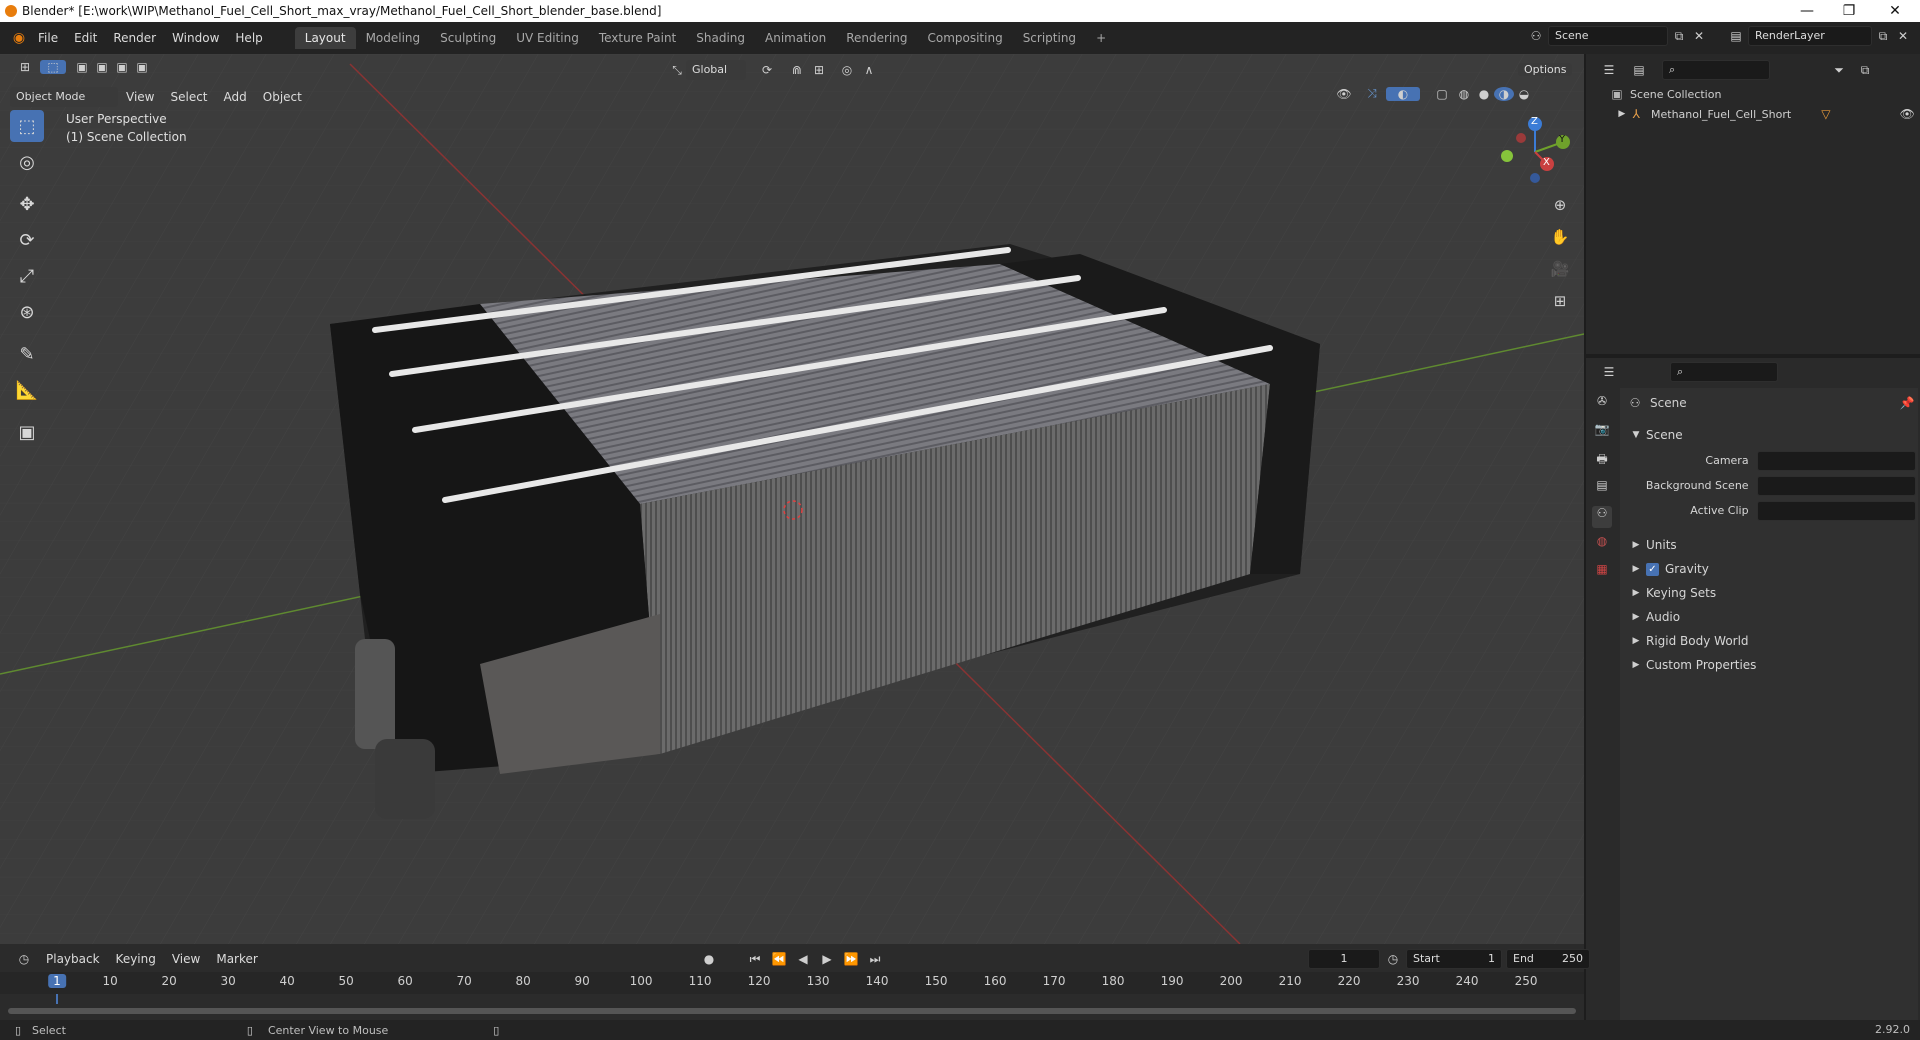 This screenshot has width=1920, height=1040. Describe the element at coordinates (637, 38) in the screenshot. I see `tab-texture-paint: Texture Paint` at that location.